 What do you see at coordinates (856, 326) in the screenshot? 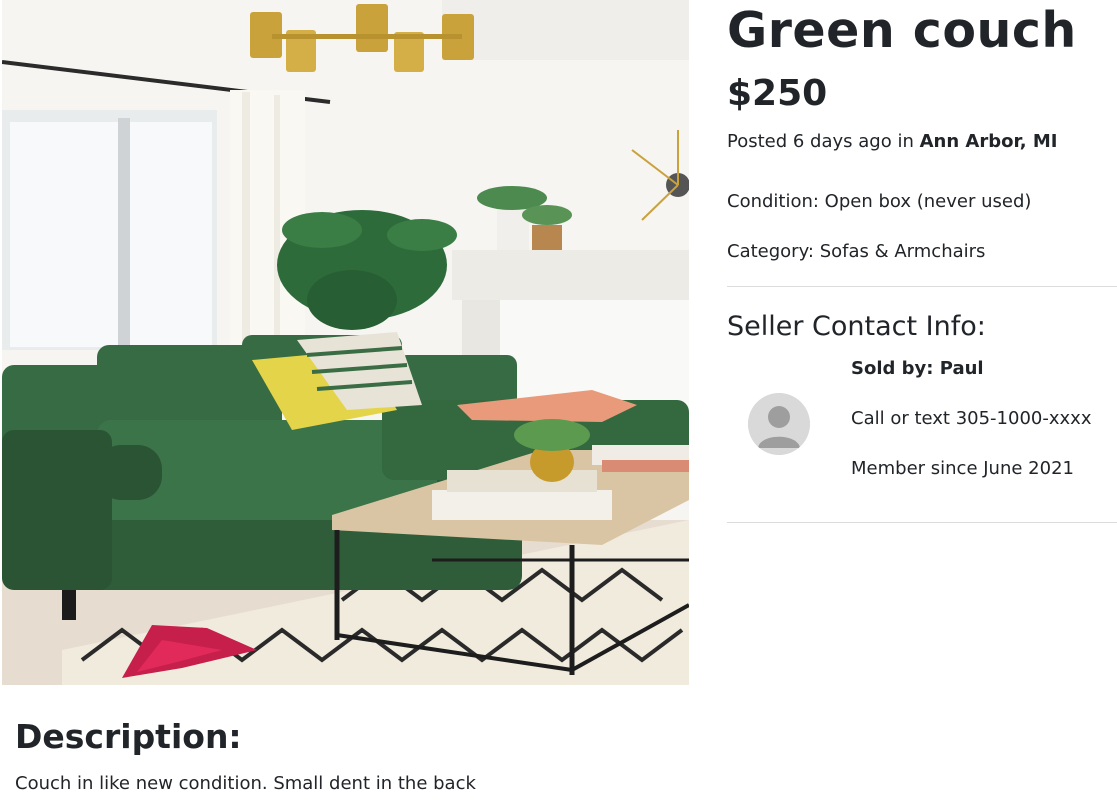
I see `seller-heading: Seller Contact Info:` at bounding box center [856, 326].